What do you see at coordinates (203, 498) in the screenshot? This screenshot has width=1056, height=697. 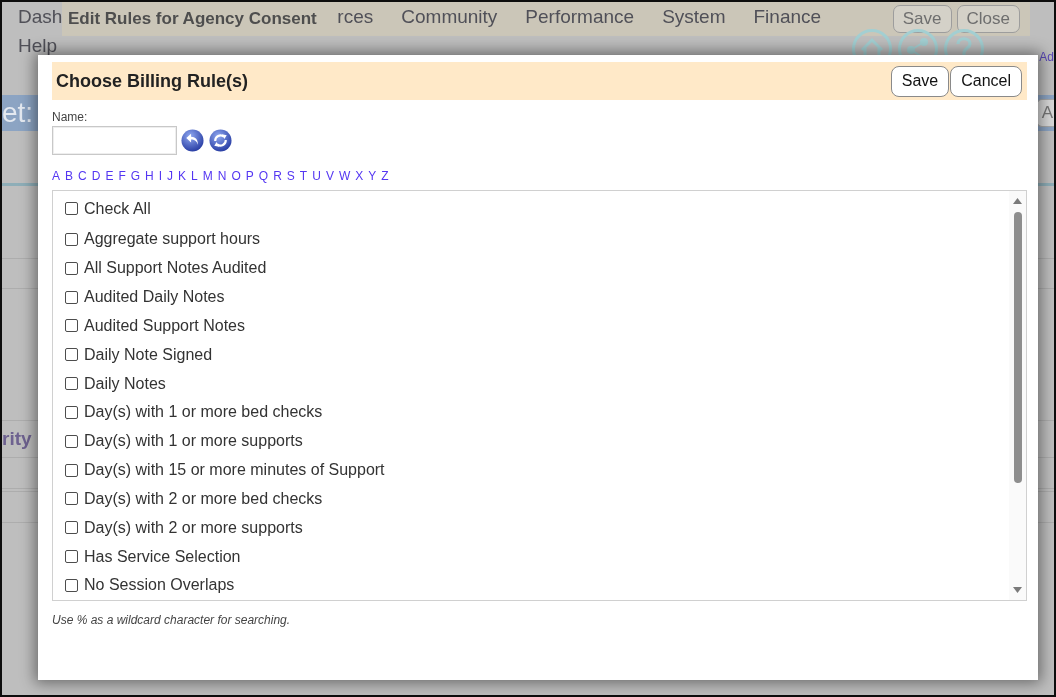 I see `checkbox-label: Day(s) with 2 or more bed checks` at bounding box center [203, 498].